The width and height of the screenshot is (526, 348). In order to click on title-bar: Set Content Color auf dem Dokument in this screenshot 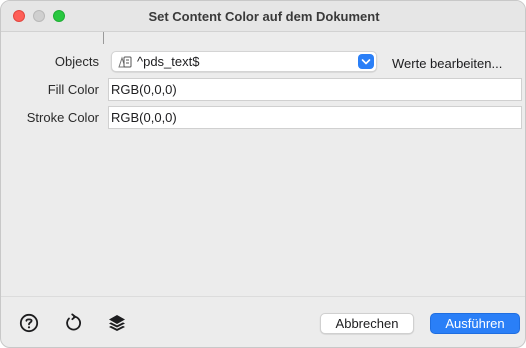, I will do `click(263, 16)`.